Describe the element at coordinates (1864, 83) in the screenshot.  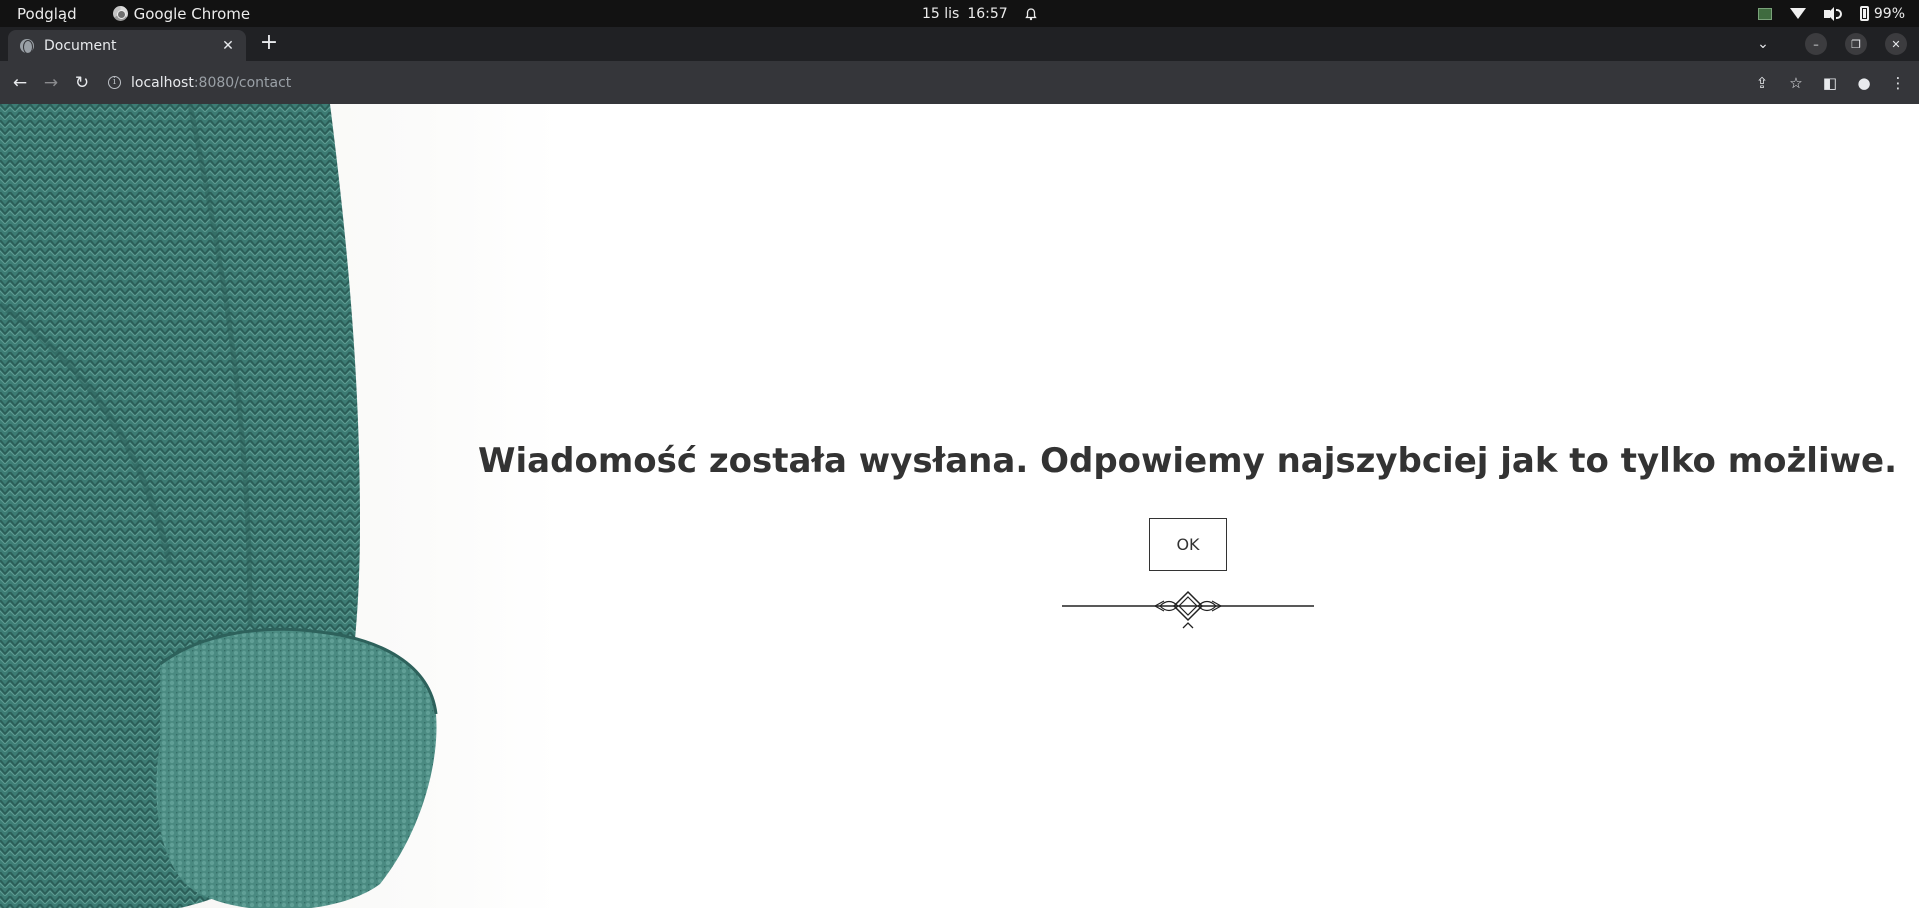
I see `profile-icon: ●` at that location.